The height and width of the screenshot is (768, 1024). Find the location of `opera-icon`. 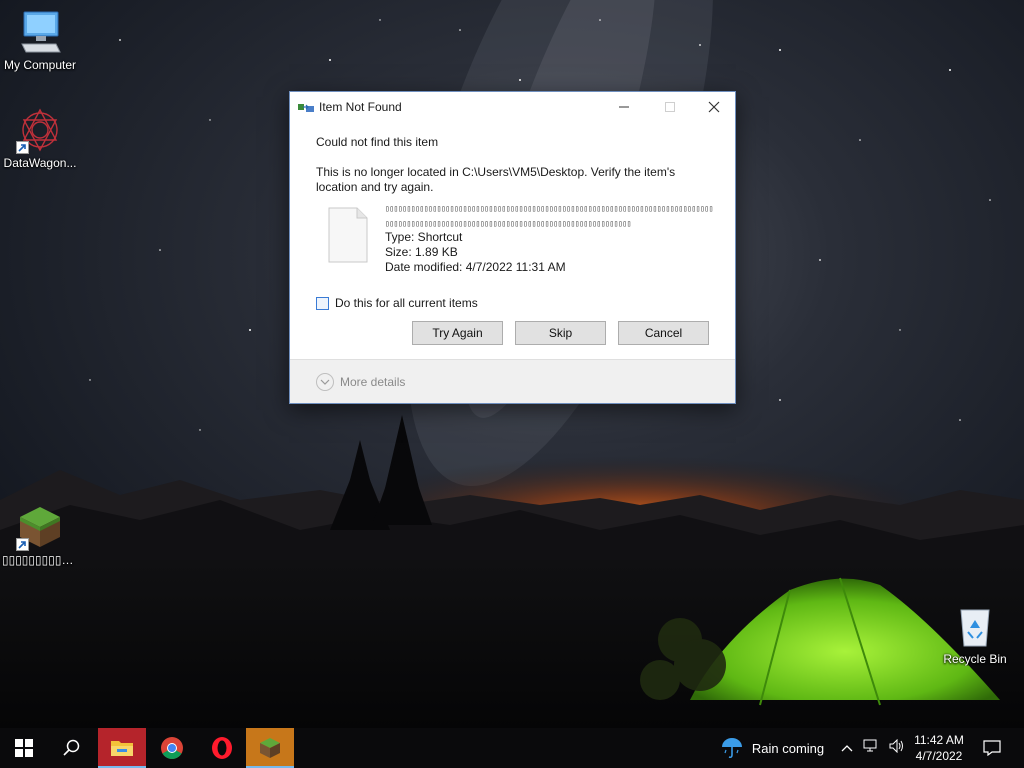

opera-icon is located at coordinates (222, 748).